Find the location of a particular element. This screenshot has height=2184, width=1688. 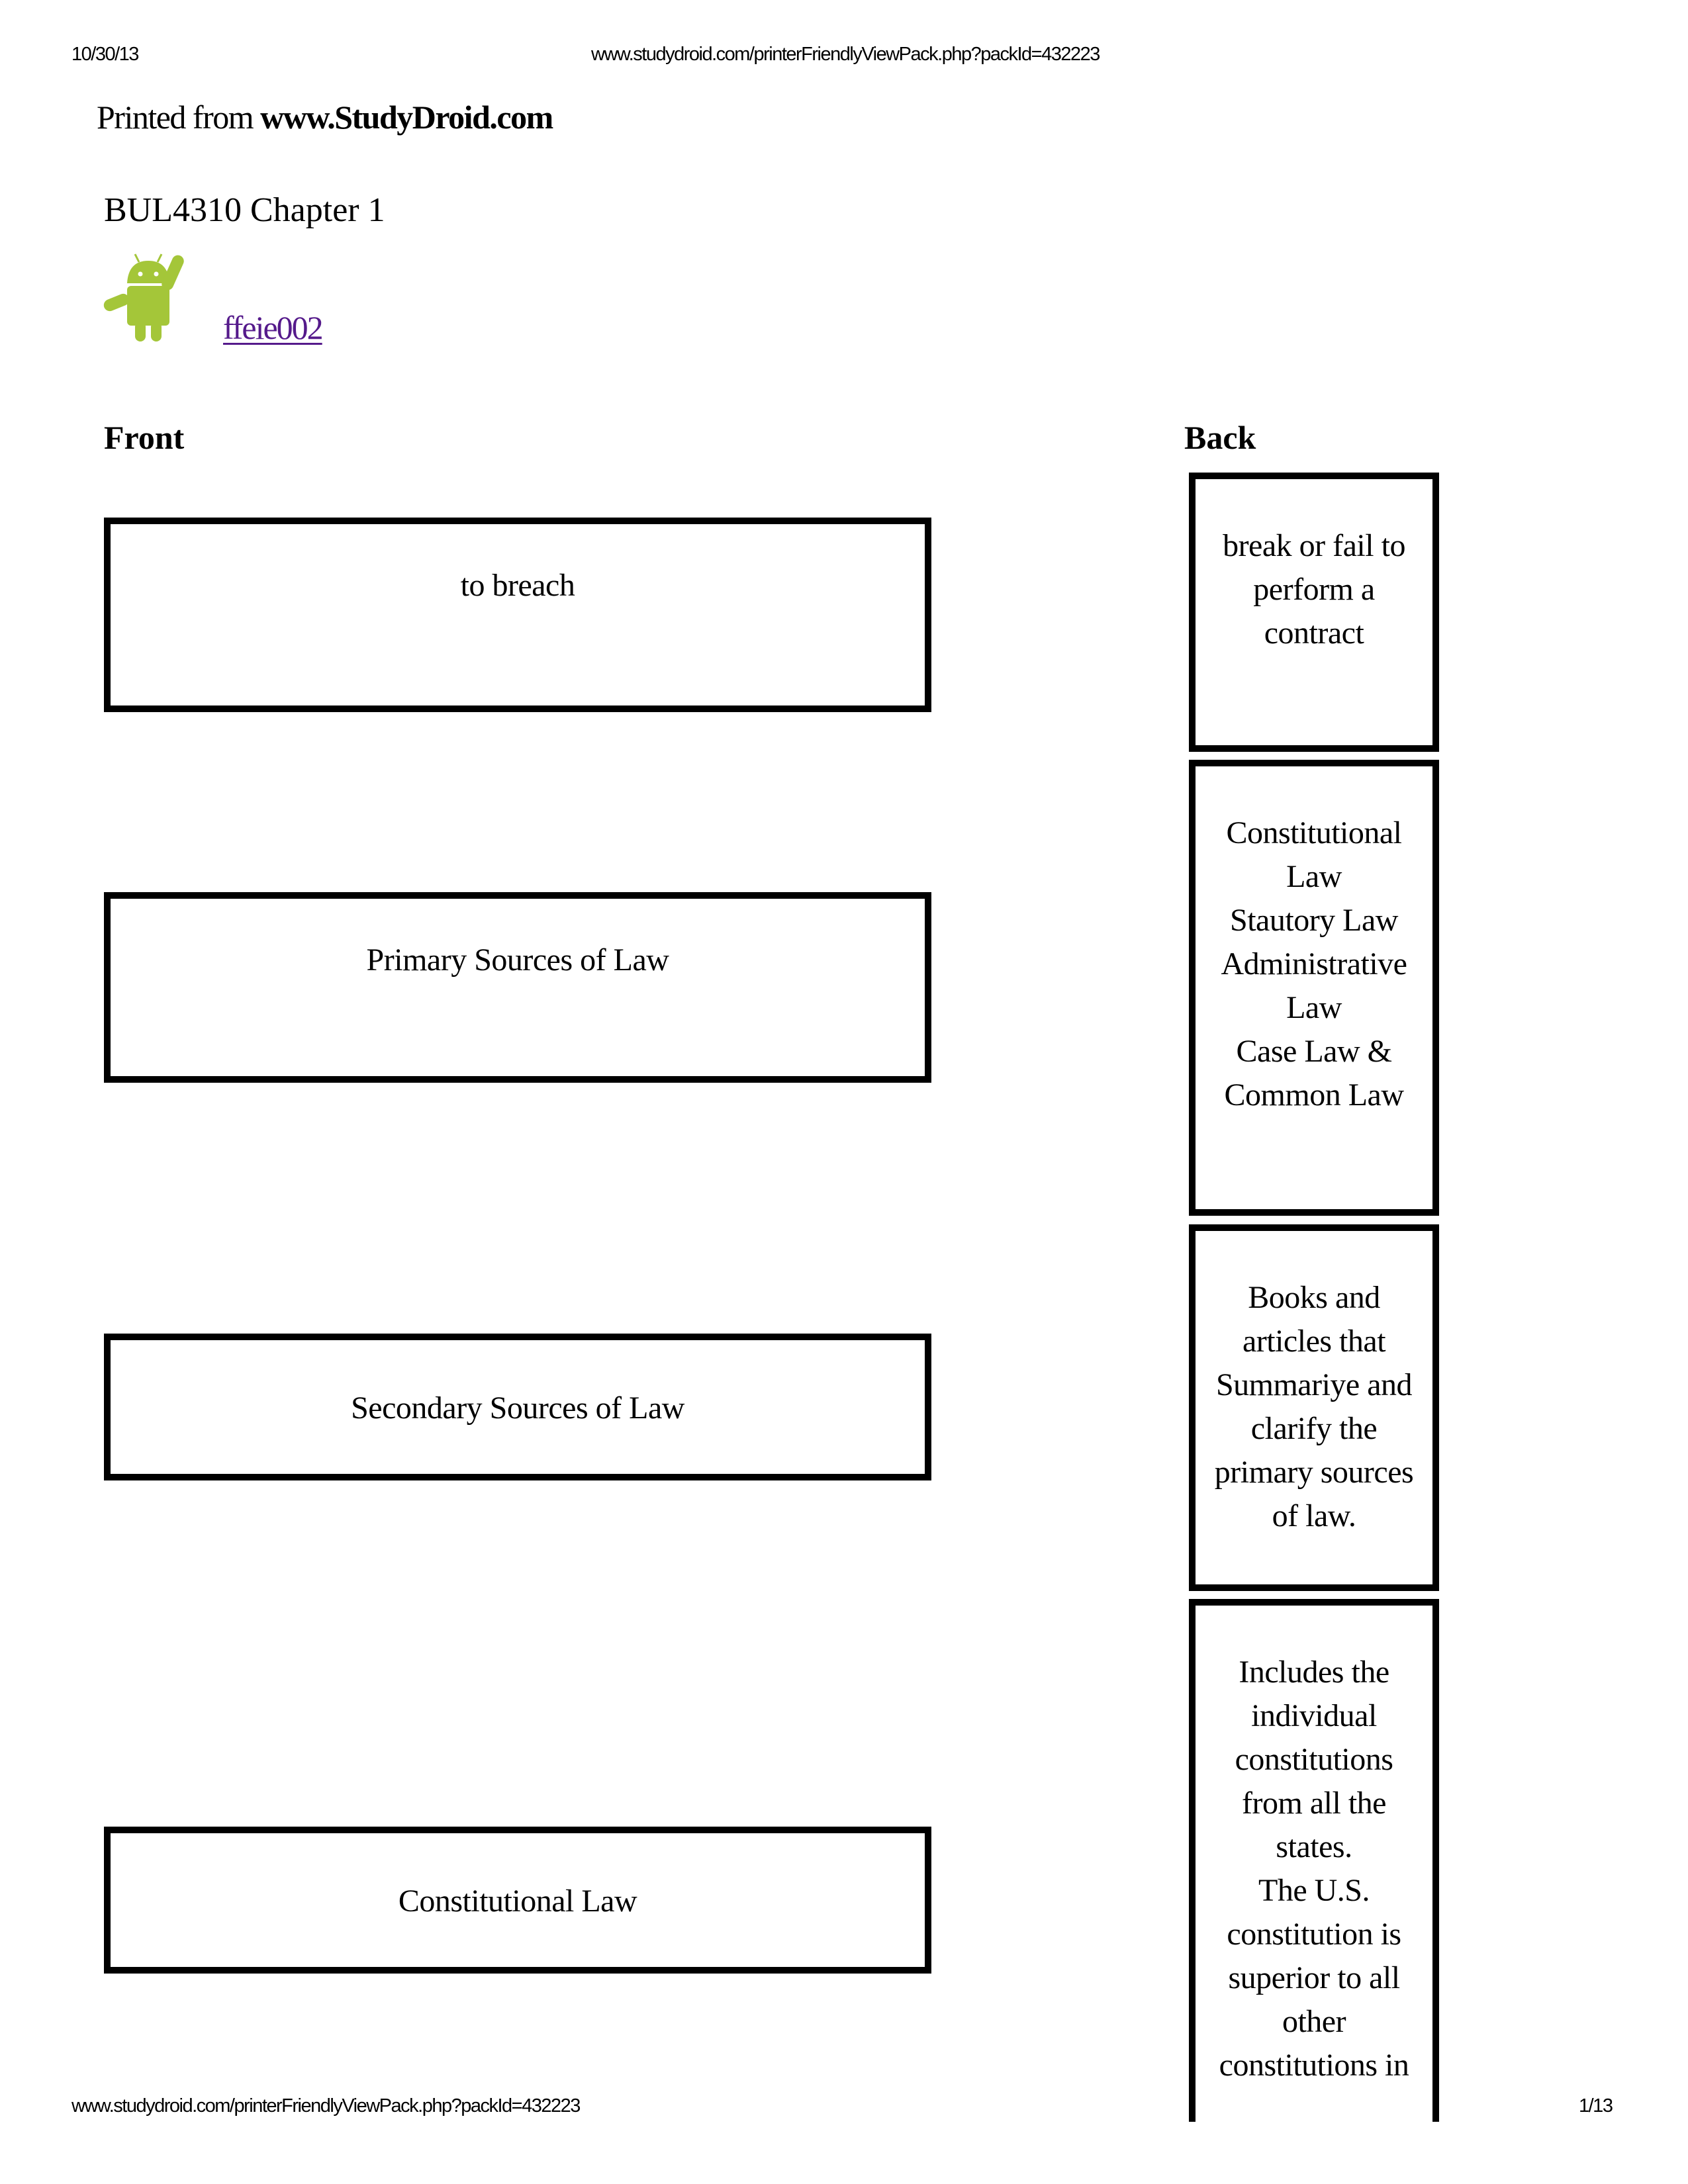

card-front-text: Constitutional Law is located at coordinates (517, 1901).